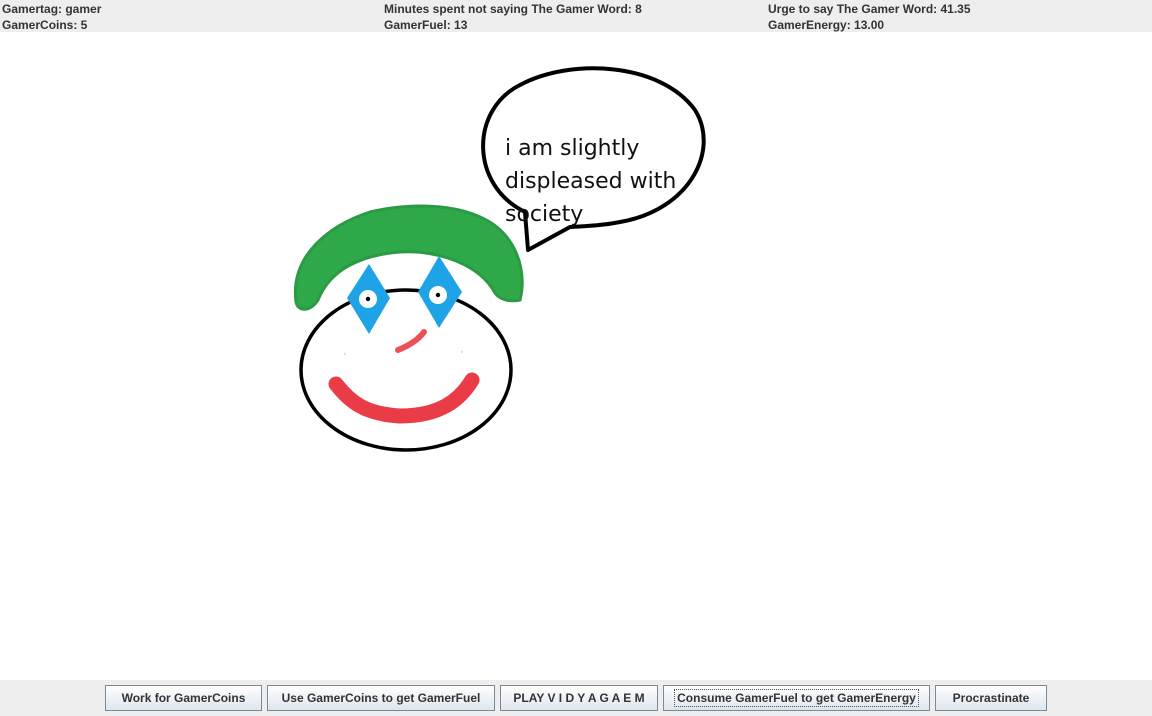  I want to click on play-button: PLAY V I D Y A G A E M, so click(579, 698).